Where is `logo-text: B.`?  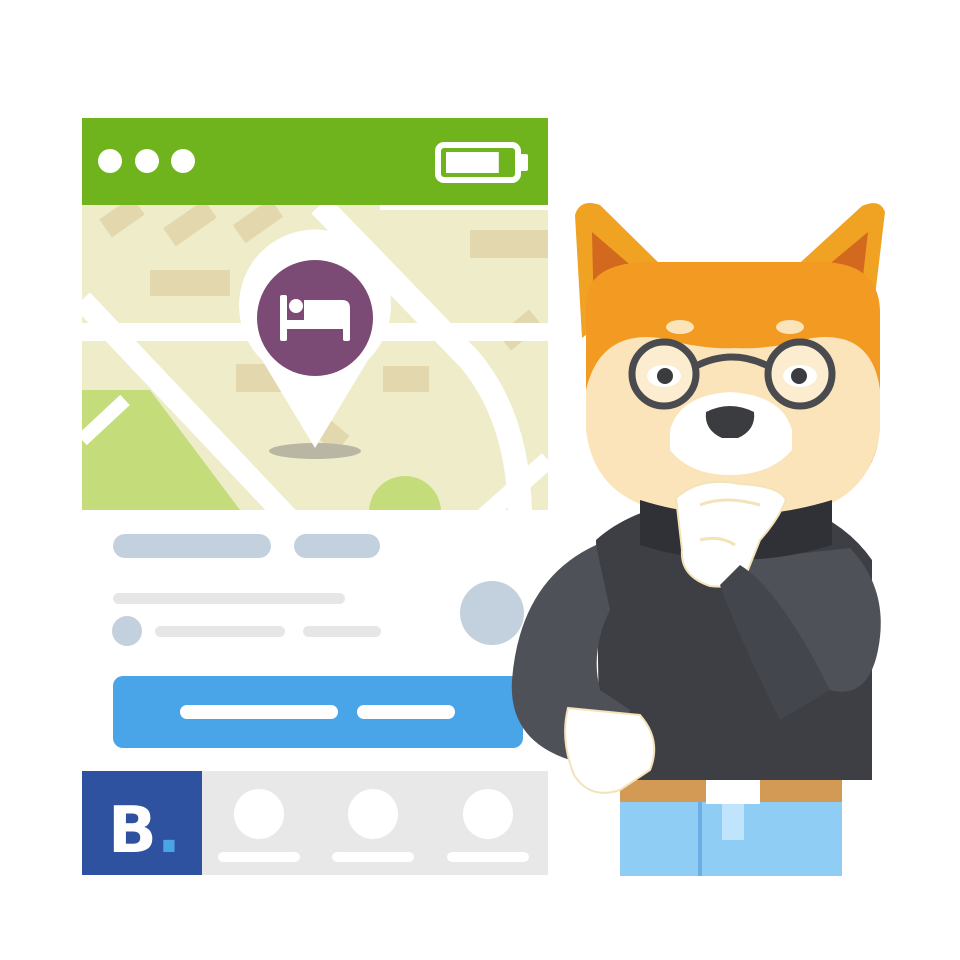 logo-text: B. is located at coordinates (144, 831).